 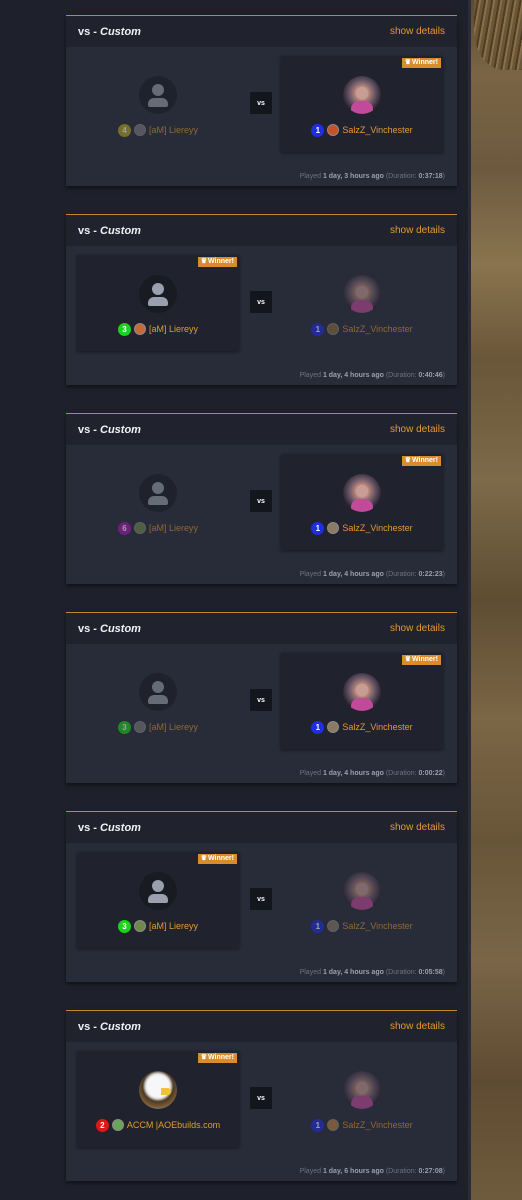 I want to click on player-info: 6 [aM] Liereyy, so click(x=157, y=528).